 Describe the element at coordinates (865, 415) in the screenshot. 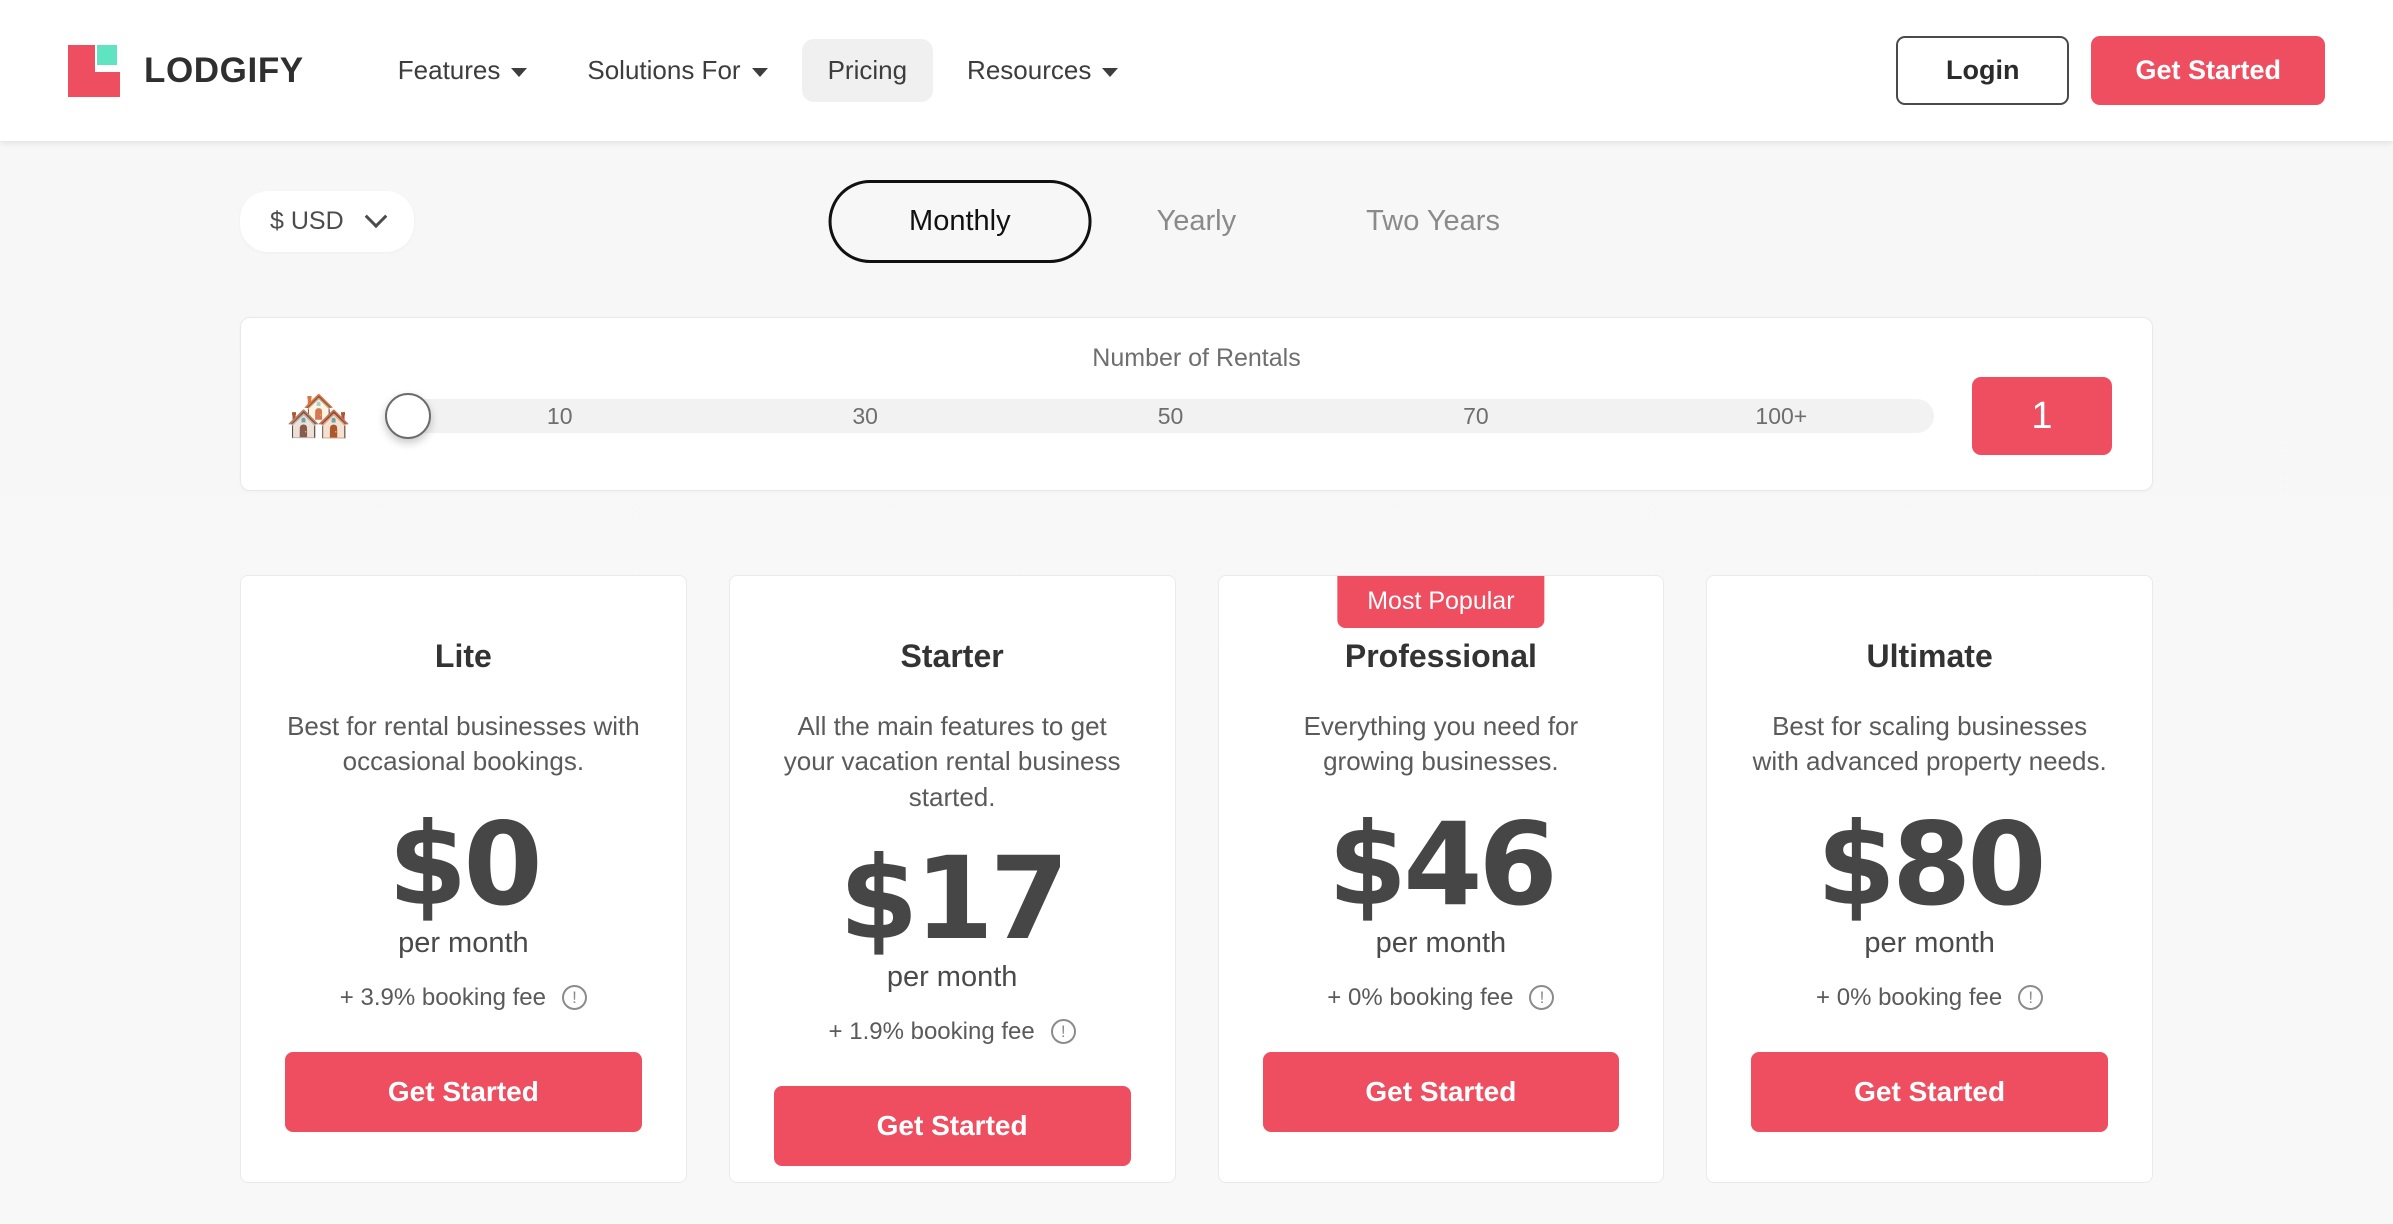

I see `slider-tick: 30` at that location.